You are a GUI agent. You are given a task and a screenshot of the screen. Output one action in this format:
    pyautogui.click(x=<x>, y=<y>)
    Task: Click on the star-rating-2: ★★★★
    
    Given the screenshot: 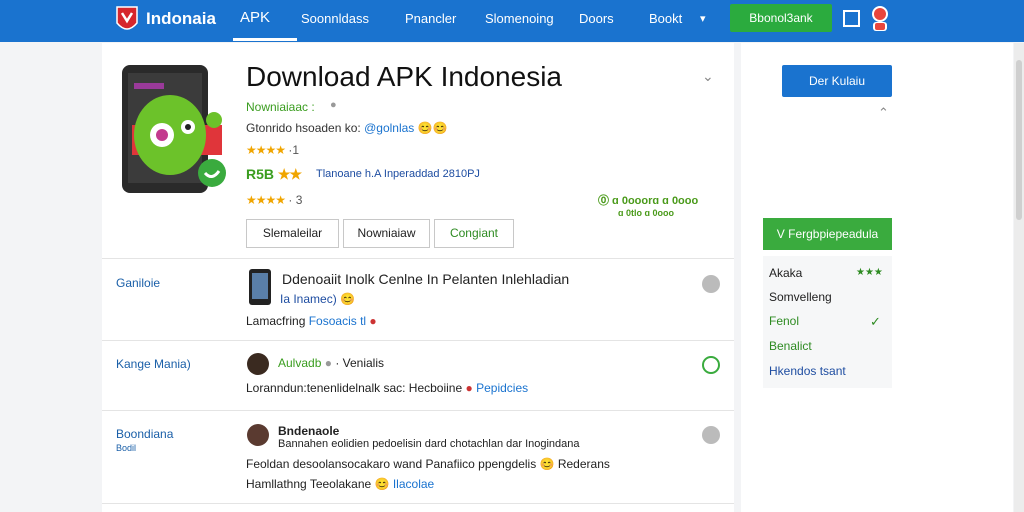 What is the action you would take?
    pyautogui.click(x=266, y=200)
    